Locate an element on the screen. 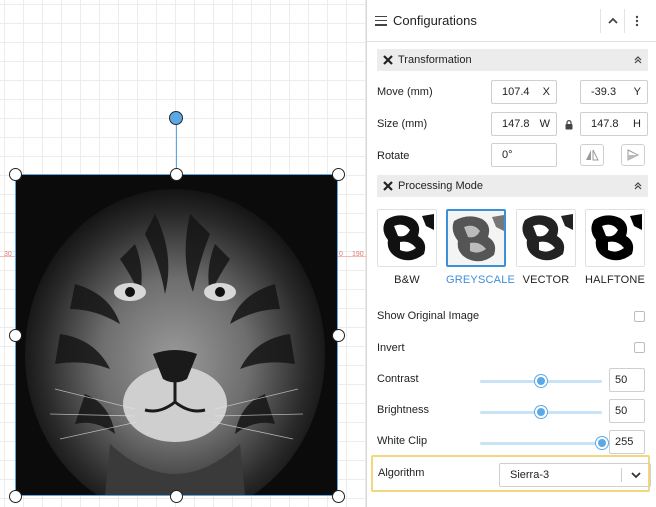 The width and height of the screenshot is (656, 507). size-label: Size (mm) is located at coordinates (402, 124).